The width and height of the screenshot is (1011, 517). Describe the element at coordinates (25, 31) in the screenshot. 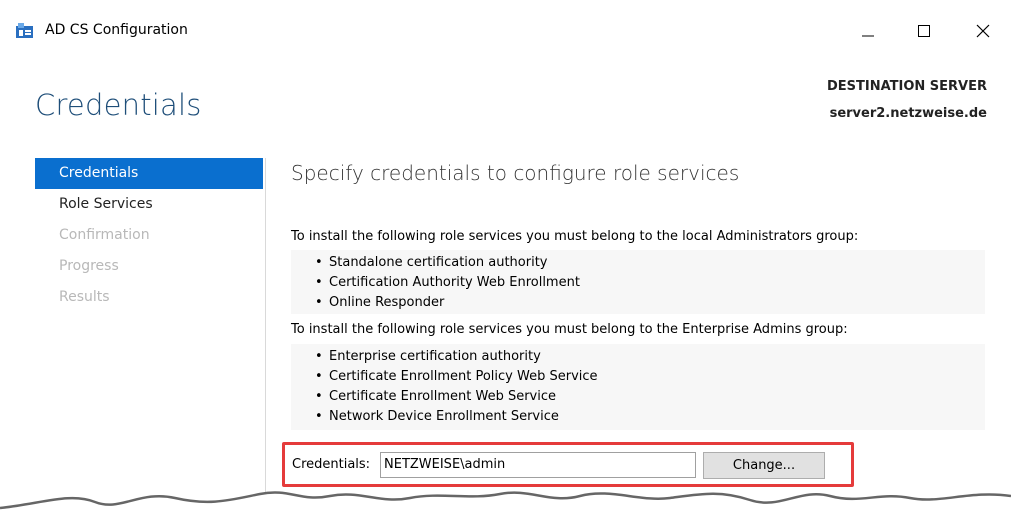

I see `server-manager-app-icon` at that location.